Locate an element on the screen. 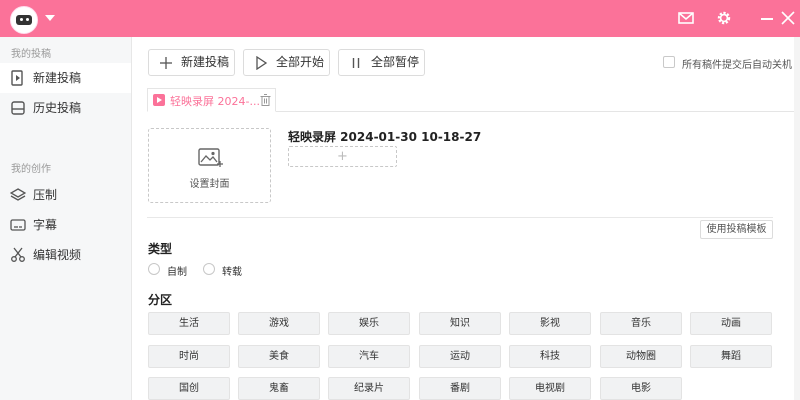  radio-label: 转载 is located at coordinates (232, 272).